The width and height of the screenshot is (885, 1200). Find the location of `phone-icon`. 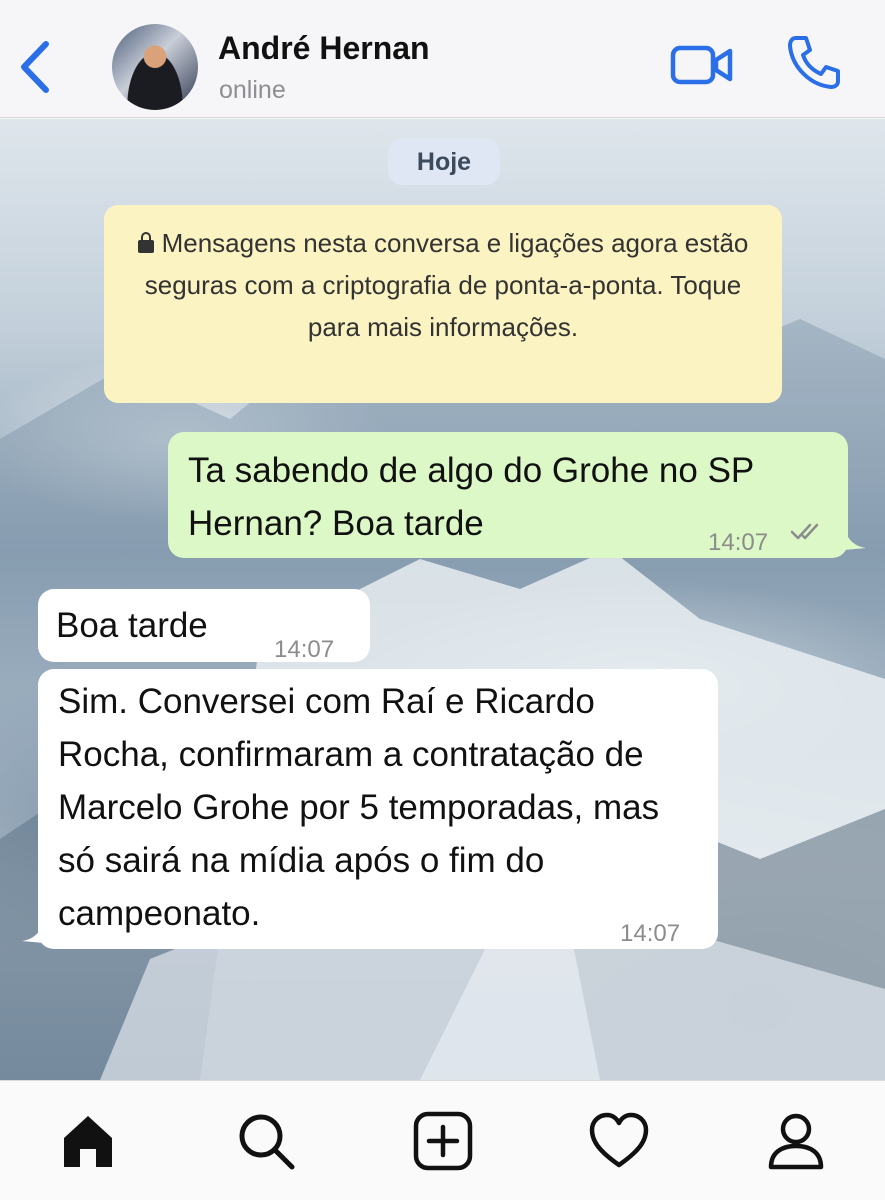

phone-icon is located at coordinates (814, 62).